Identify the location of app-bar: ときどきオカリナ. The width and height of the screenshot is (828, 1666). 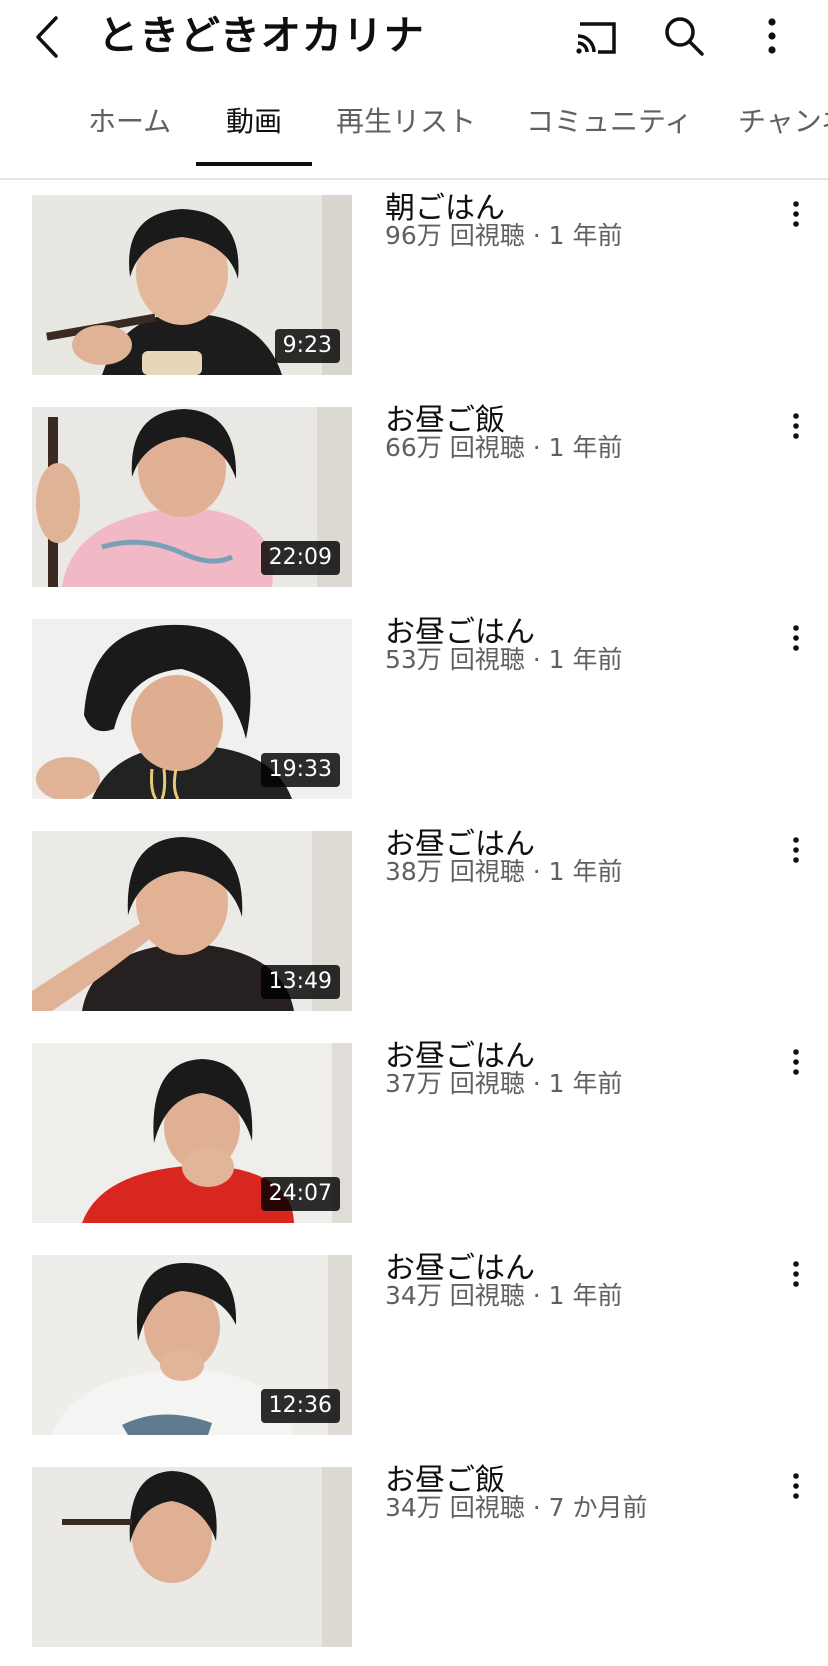
(414, 40).